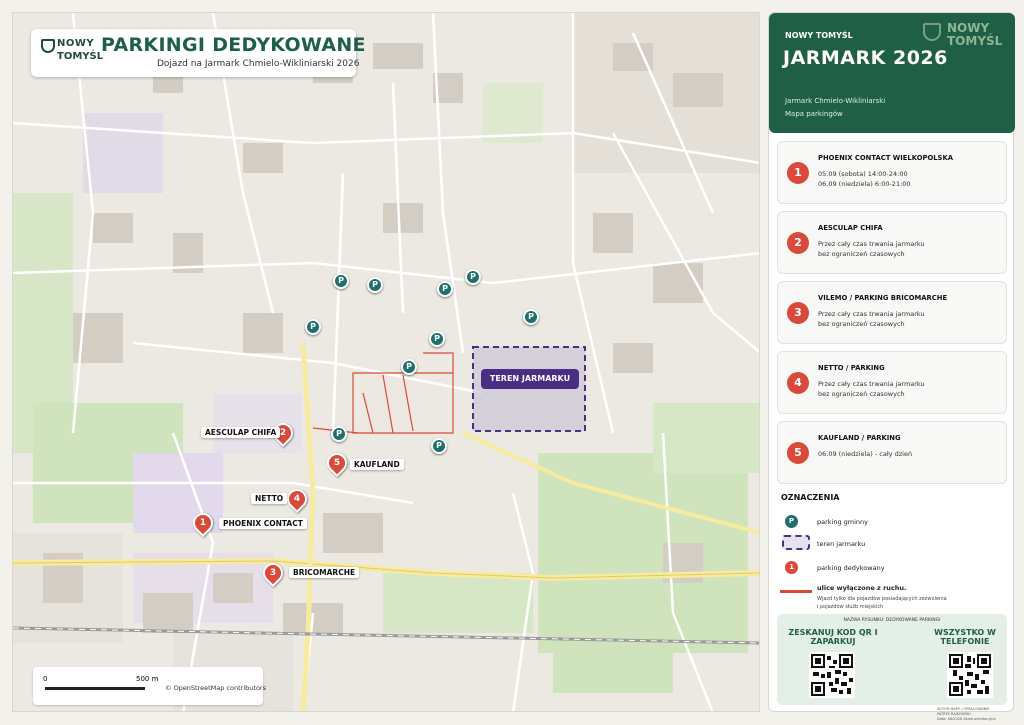  I want to click on legend-municipal-label: parking gminny, so click(843, 522).